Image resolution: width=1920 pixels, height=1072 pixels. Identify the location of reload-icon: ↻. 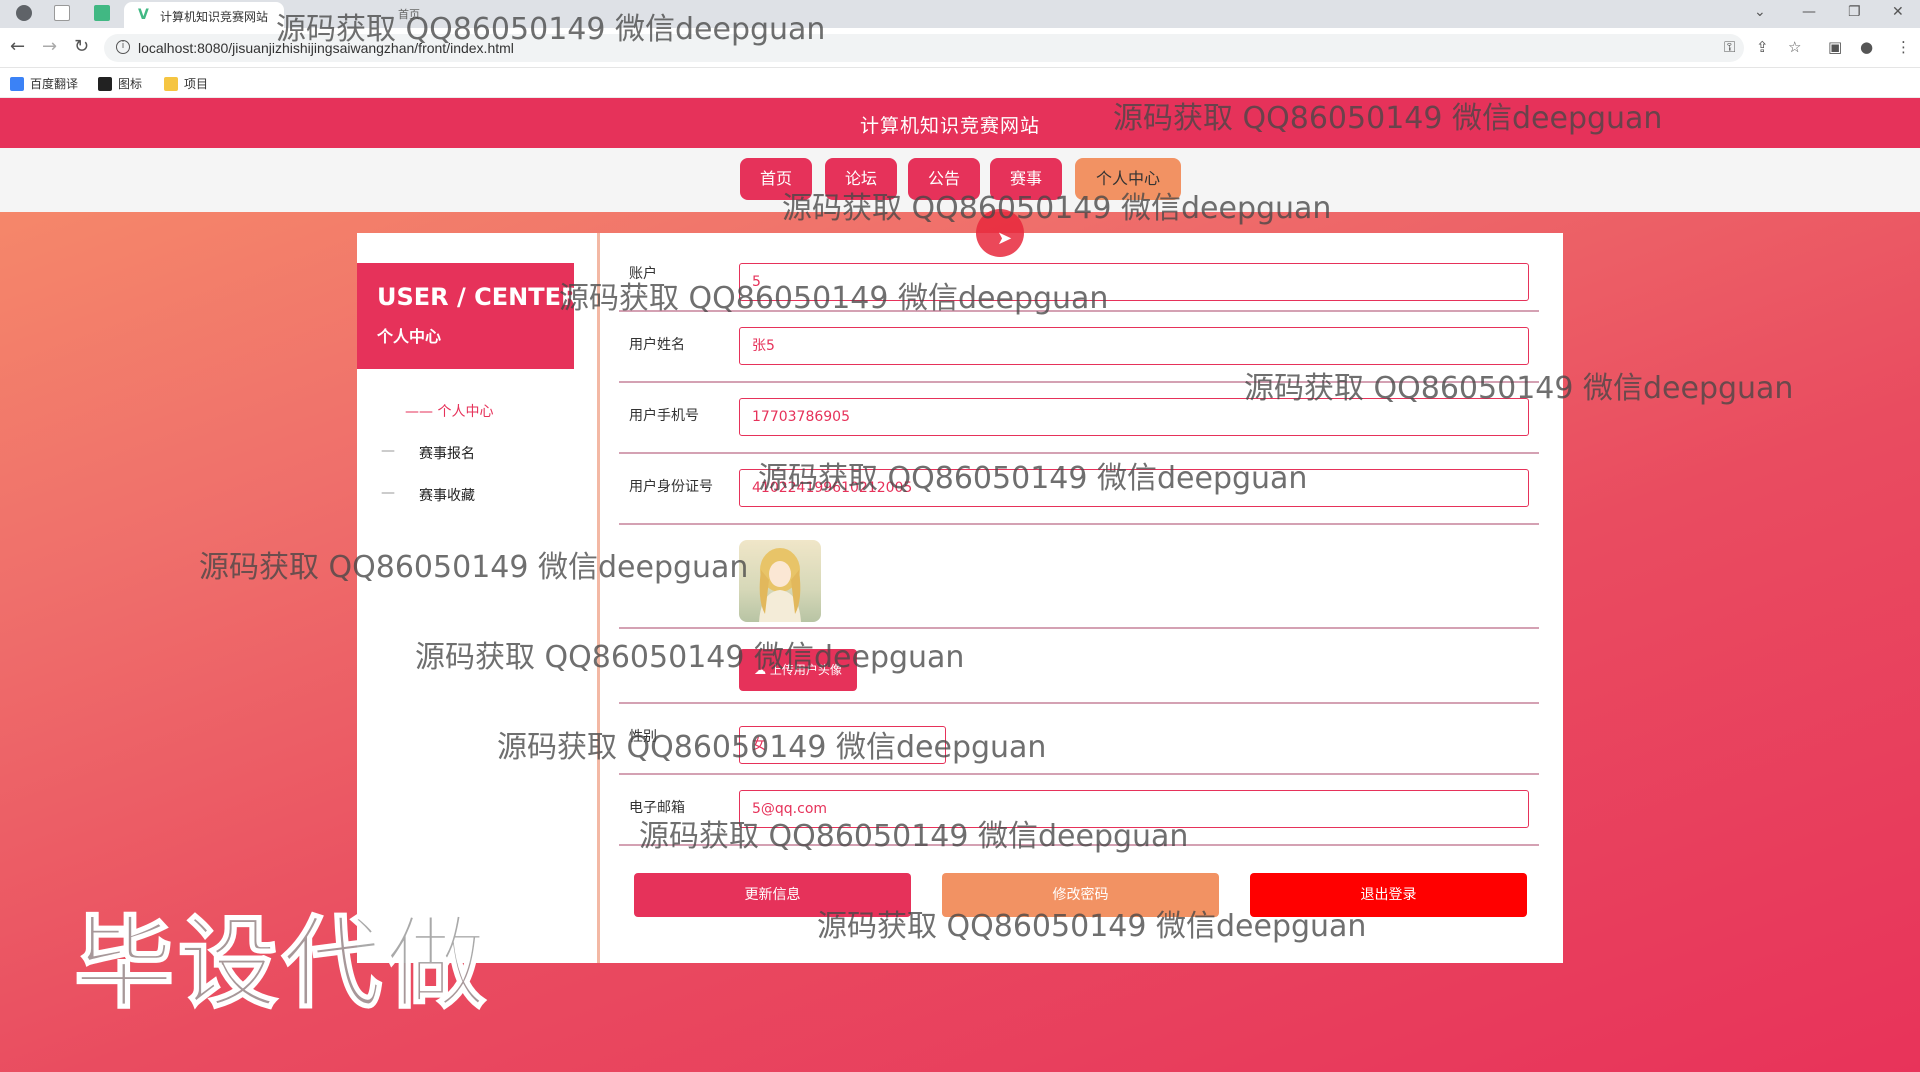
(81, 47).